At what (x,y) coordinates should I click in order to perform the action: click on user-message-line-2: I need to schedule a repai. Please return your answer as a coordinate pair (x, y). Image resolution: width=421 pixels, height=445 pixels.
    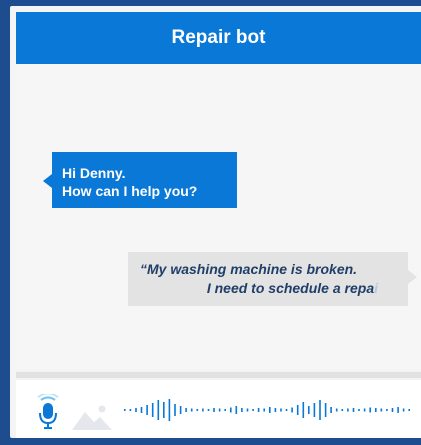
    Looking at the image, I should click on (269, 288).